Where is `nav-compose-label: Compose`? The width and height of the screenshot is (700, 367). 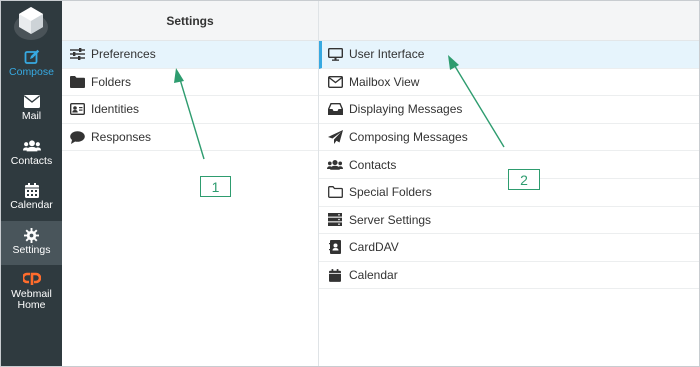 nav-compose-label: Compose is located at coordinates (31, 72).